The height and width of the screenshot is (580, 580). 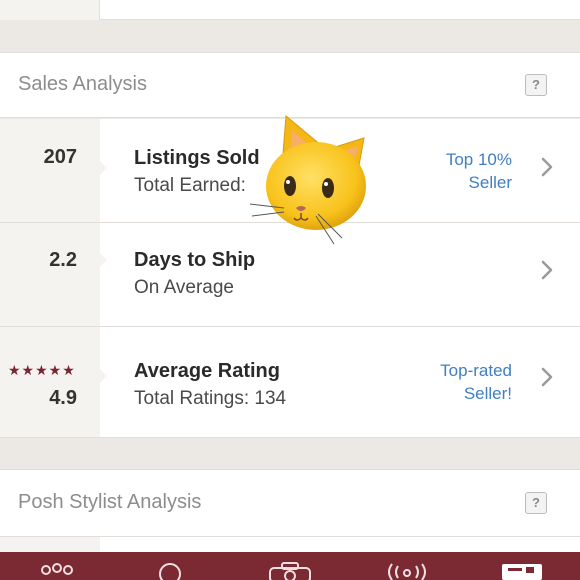 I want to click on posh-stylist-analysis-header: Posh Stylist Analysis ?, so click(x=290, y=503).